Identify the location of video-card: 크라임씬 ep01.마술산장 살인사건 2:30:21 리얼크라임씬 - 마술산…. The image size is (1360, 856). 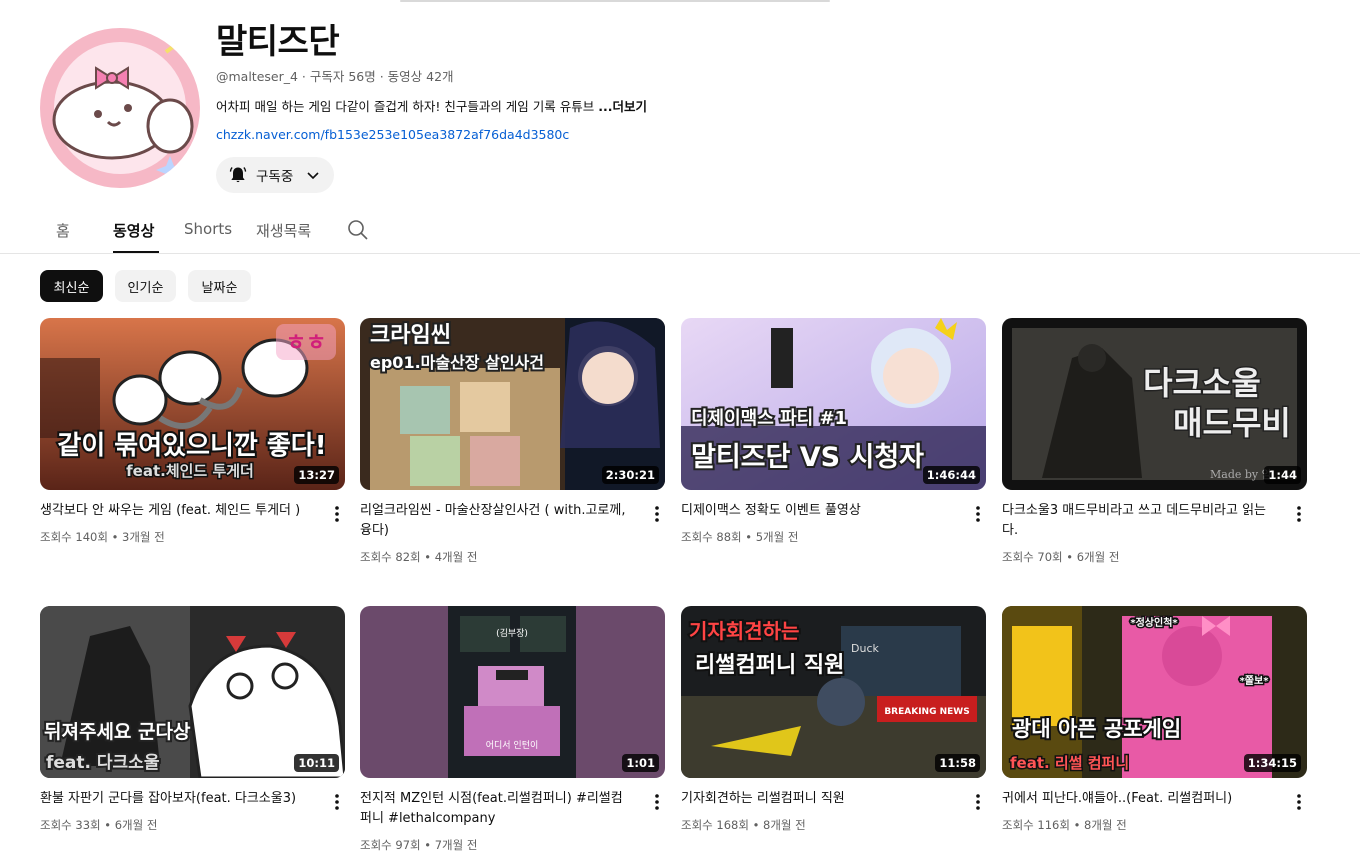
(512, 441).